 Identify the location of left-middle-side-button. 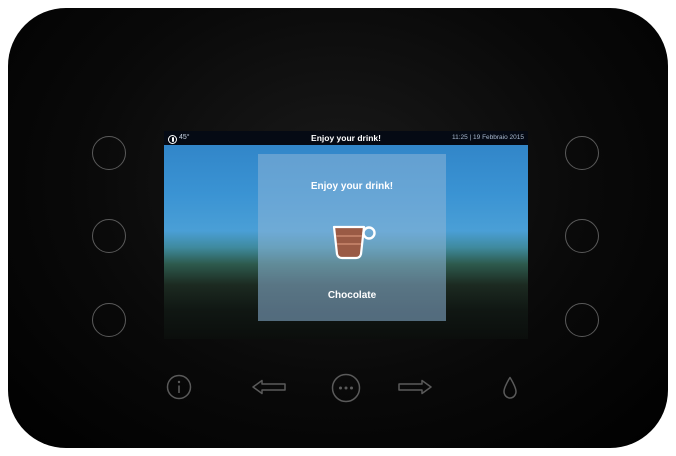
(109, 236).